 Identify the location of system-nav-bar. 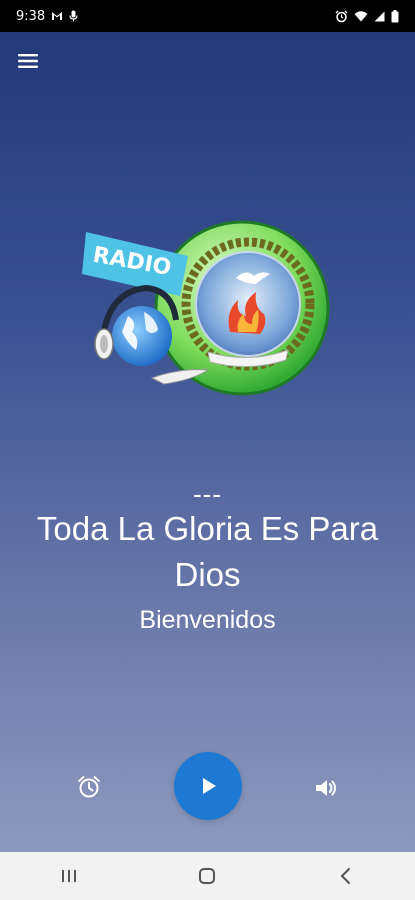
(207, 876).